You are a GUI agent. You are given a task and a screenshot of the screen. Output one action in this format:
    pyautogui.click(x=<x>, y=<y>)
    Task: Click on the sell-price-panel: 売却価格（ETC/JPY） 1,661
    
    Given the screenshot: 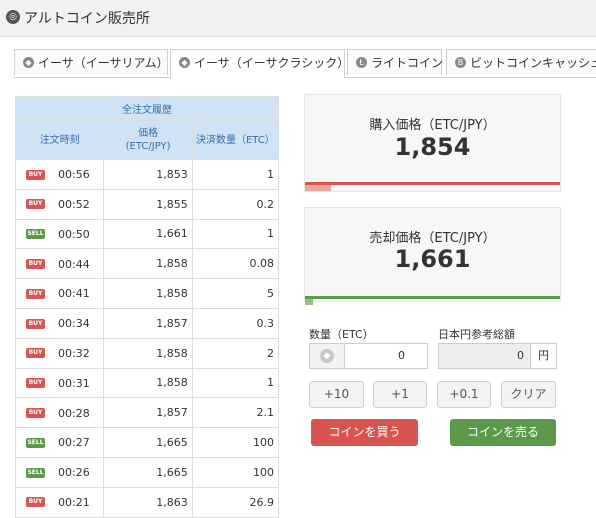 What is the action you would take?
    pyautogui.click(x=432, y=256)
    